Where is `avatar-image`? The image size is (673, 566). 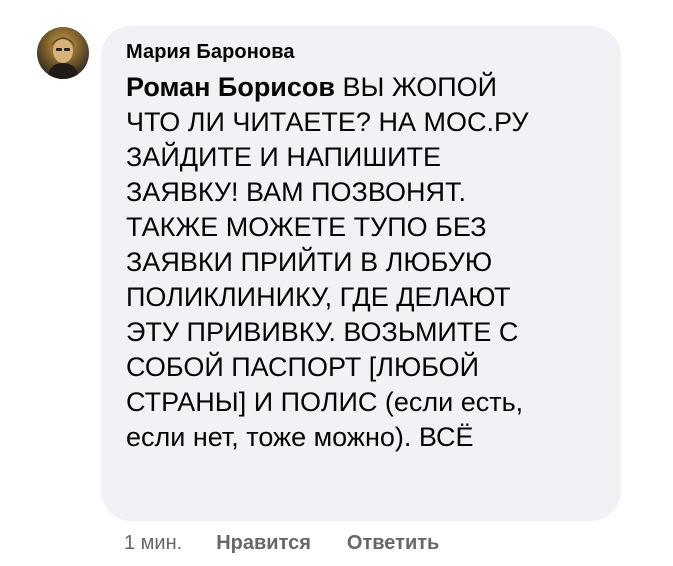 avatar-image is located at coordinates (63, 58).